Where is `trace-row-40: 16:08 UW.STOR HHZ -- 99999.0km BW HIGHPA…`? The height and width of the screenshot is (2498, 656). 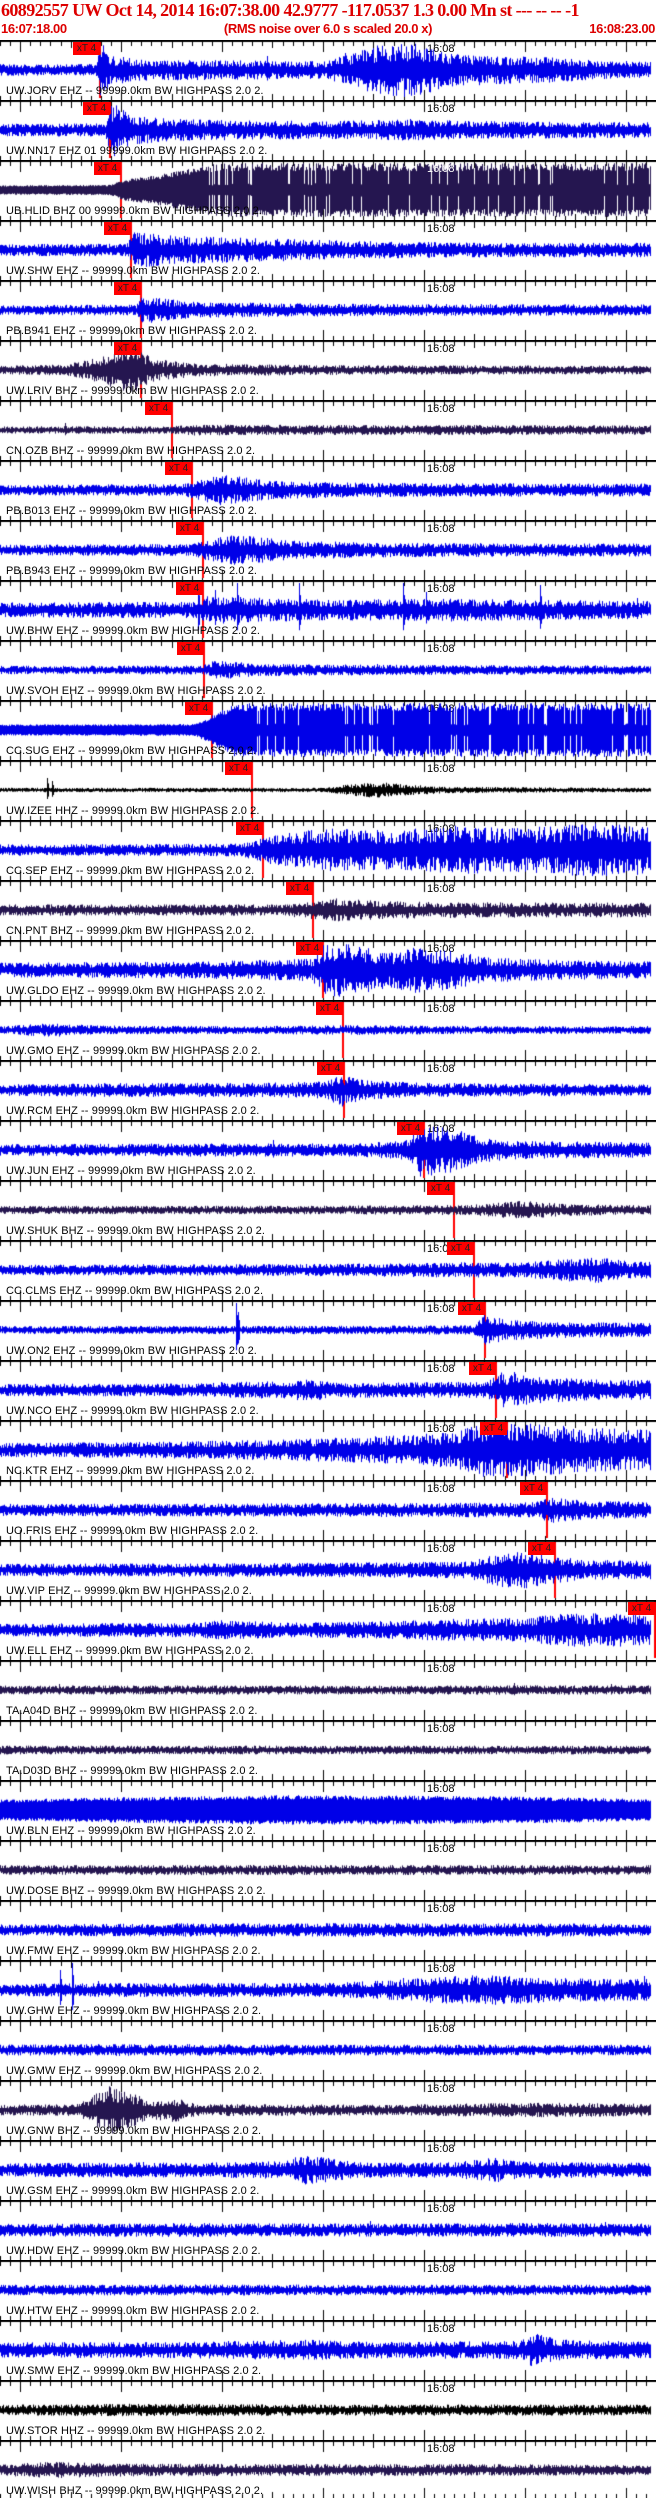
trace-row-40: 16:08 UW.STOR HHZ -- 99999.0km BW HIGHPA… is located at coordinates (328, 2410).